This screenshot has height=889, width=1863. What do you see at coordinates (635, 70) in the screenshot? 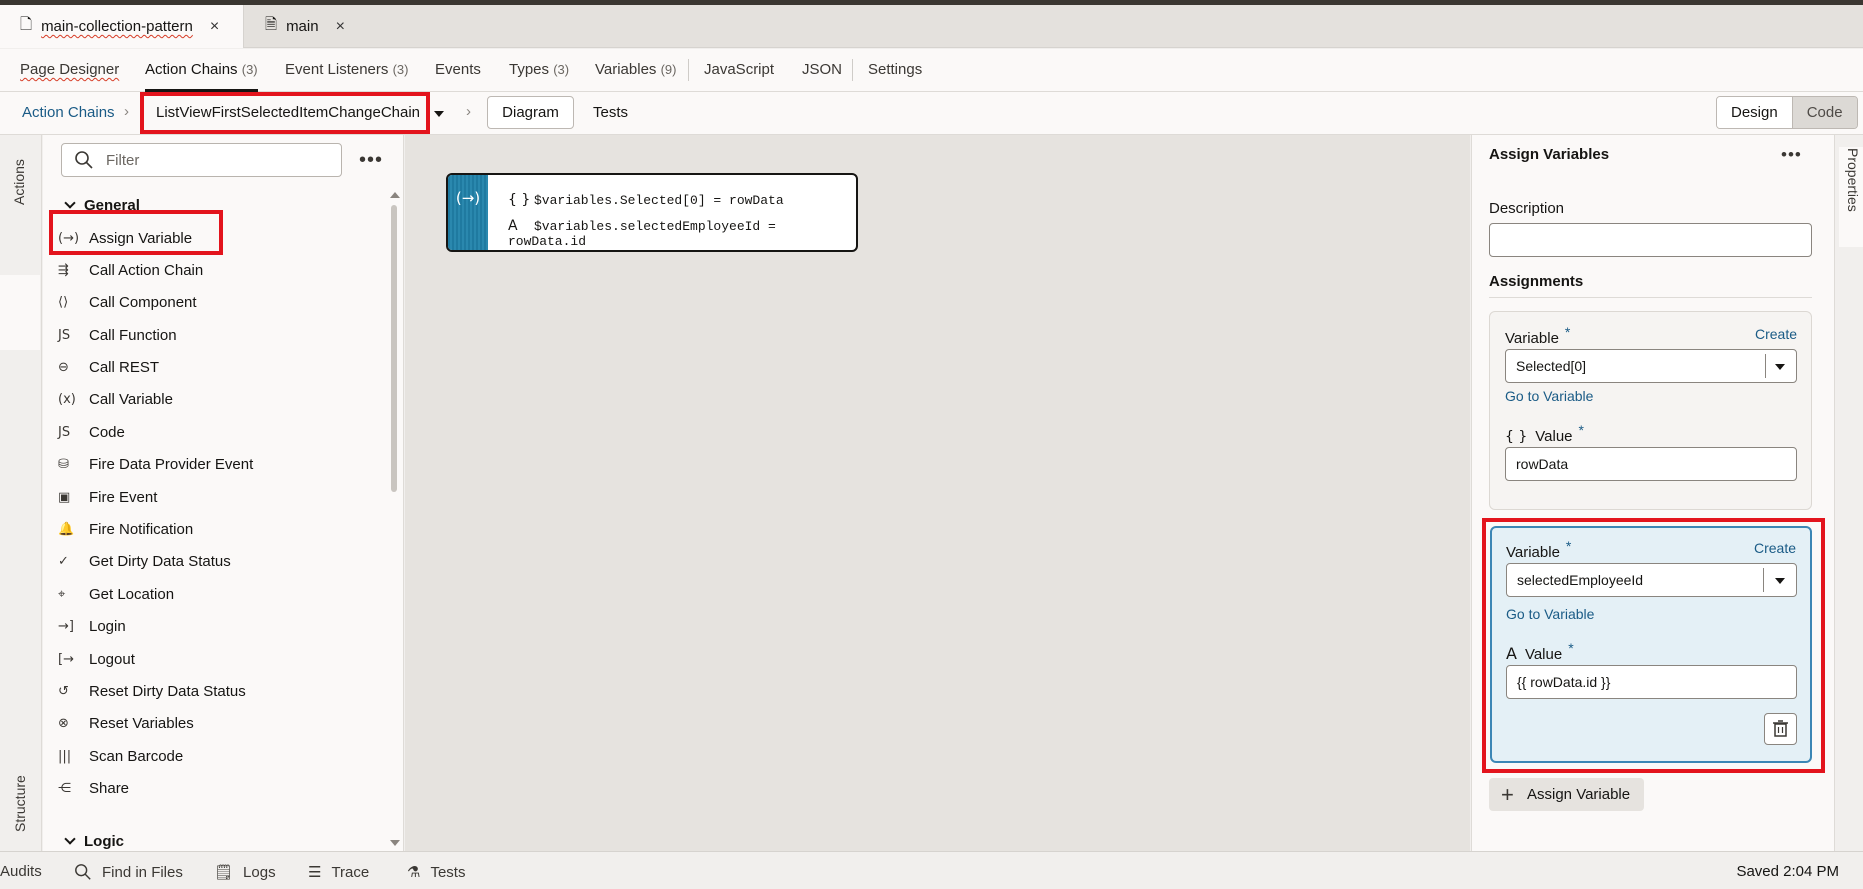
I see `tab-variables: Variables (9)` at bounding box center [635, 70].